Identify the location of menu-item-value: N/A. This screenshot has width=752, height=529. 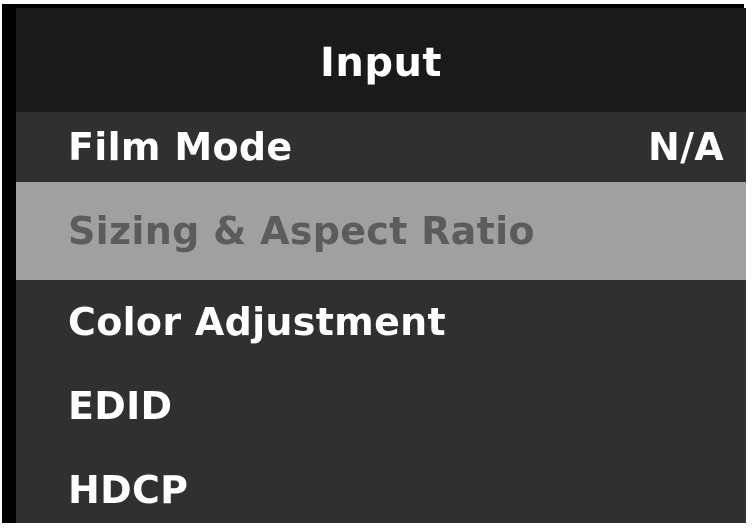
(686, 147).